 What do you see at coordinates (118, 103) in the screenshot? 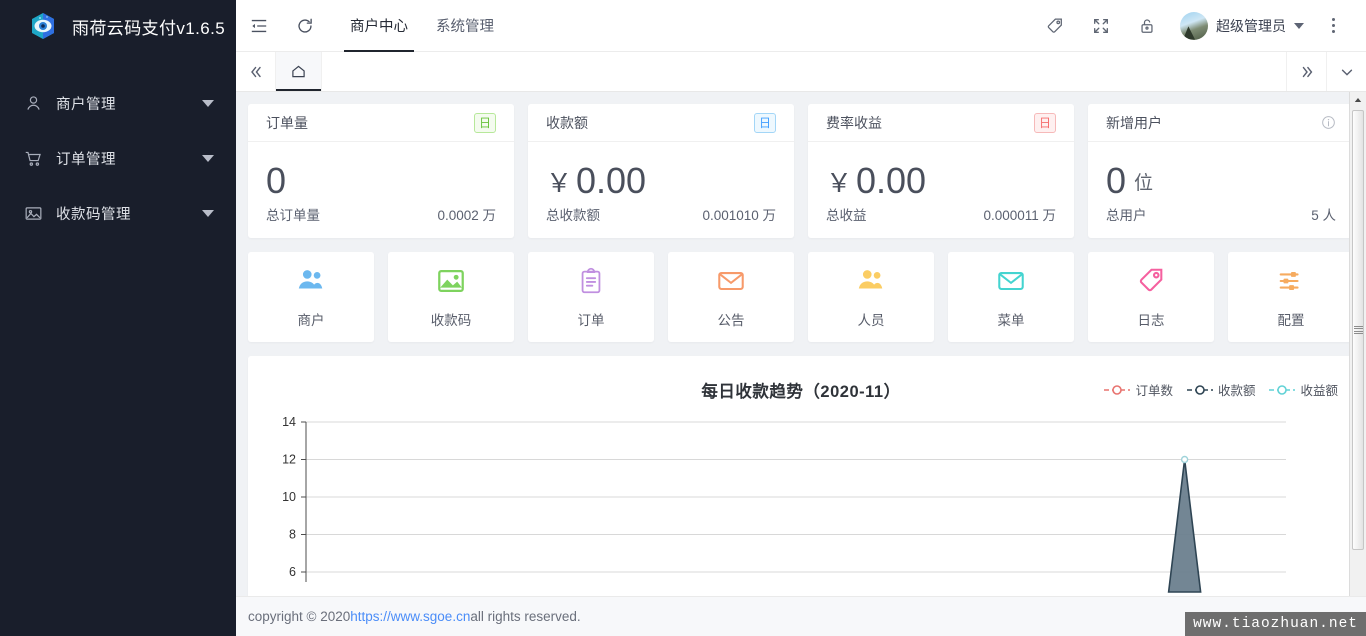
I see `sidebar-item-merchant: 商户管理` at bounding box center [118, 103].